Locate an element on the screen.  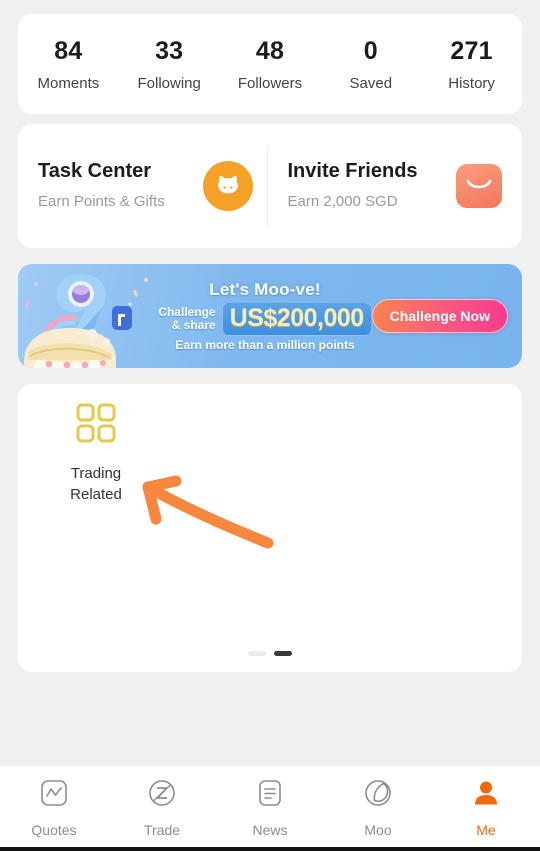
trading-related-tile: Trading Related is located at coordinates (96, 453).